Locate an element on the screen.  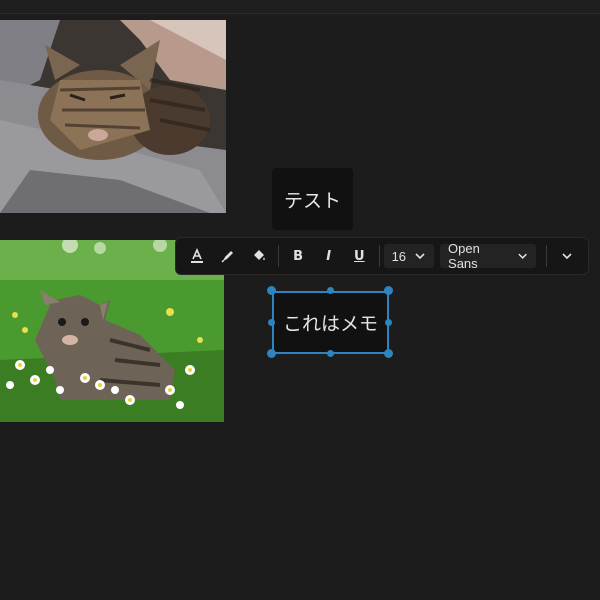
cat-photo-art is located at coordinates (113, 116).